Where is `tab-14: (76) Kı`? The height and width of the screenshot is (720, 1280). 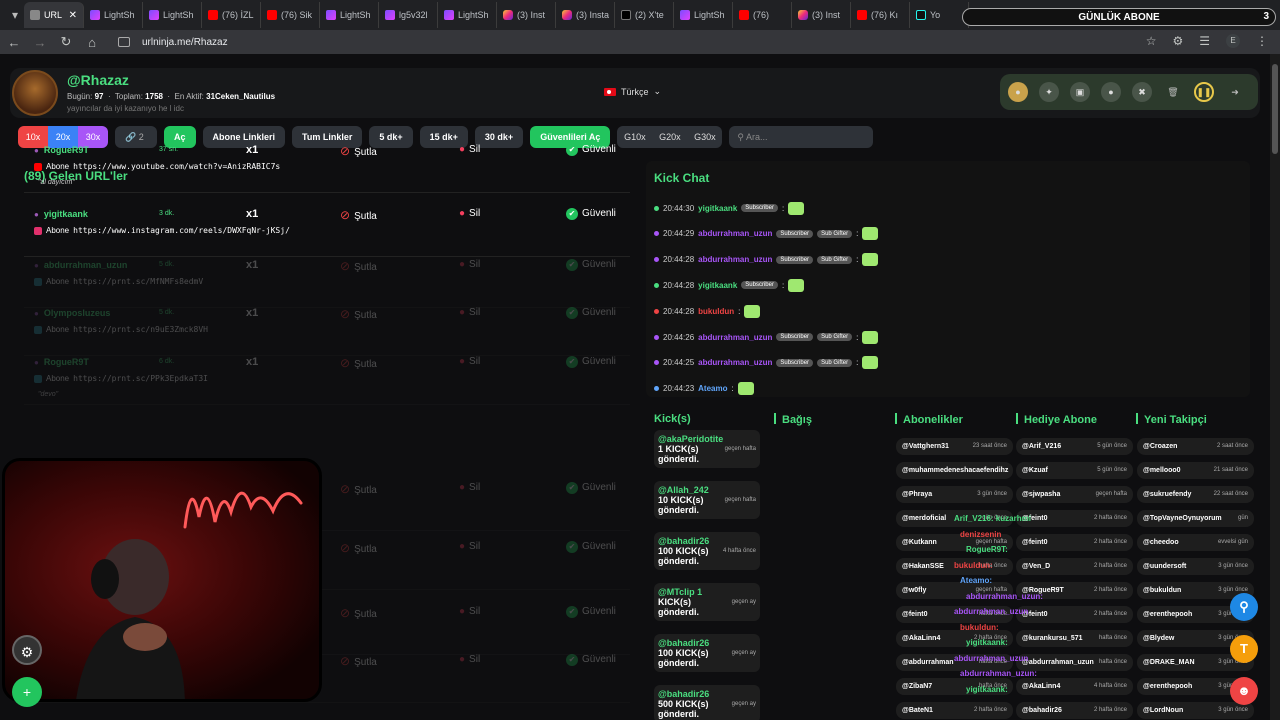 tab-14: (76) Kı is located at coordinates (880, 15).